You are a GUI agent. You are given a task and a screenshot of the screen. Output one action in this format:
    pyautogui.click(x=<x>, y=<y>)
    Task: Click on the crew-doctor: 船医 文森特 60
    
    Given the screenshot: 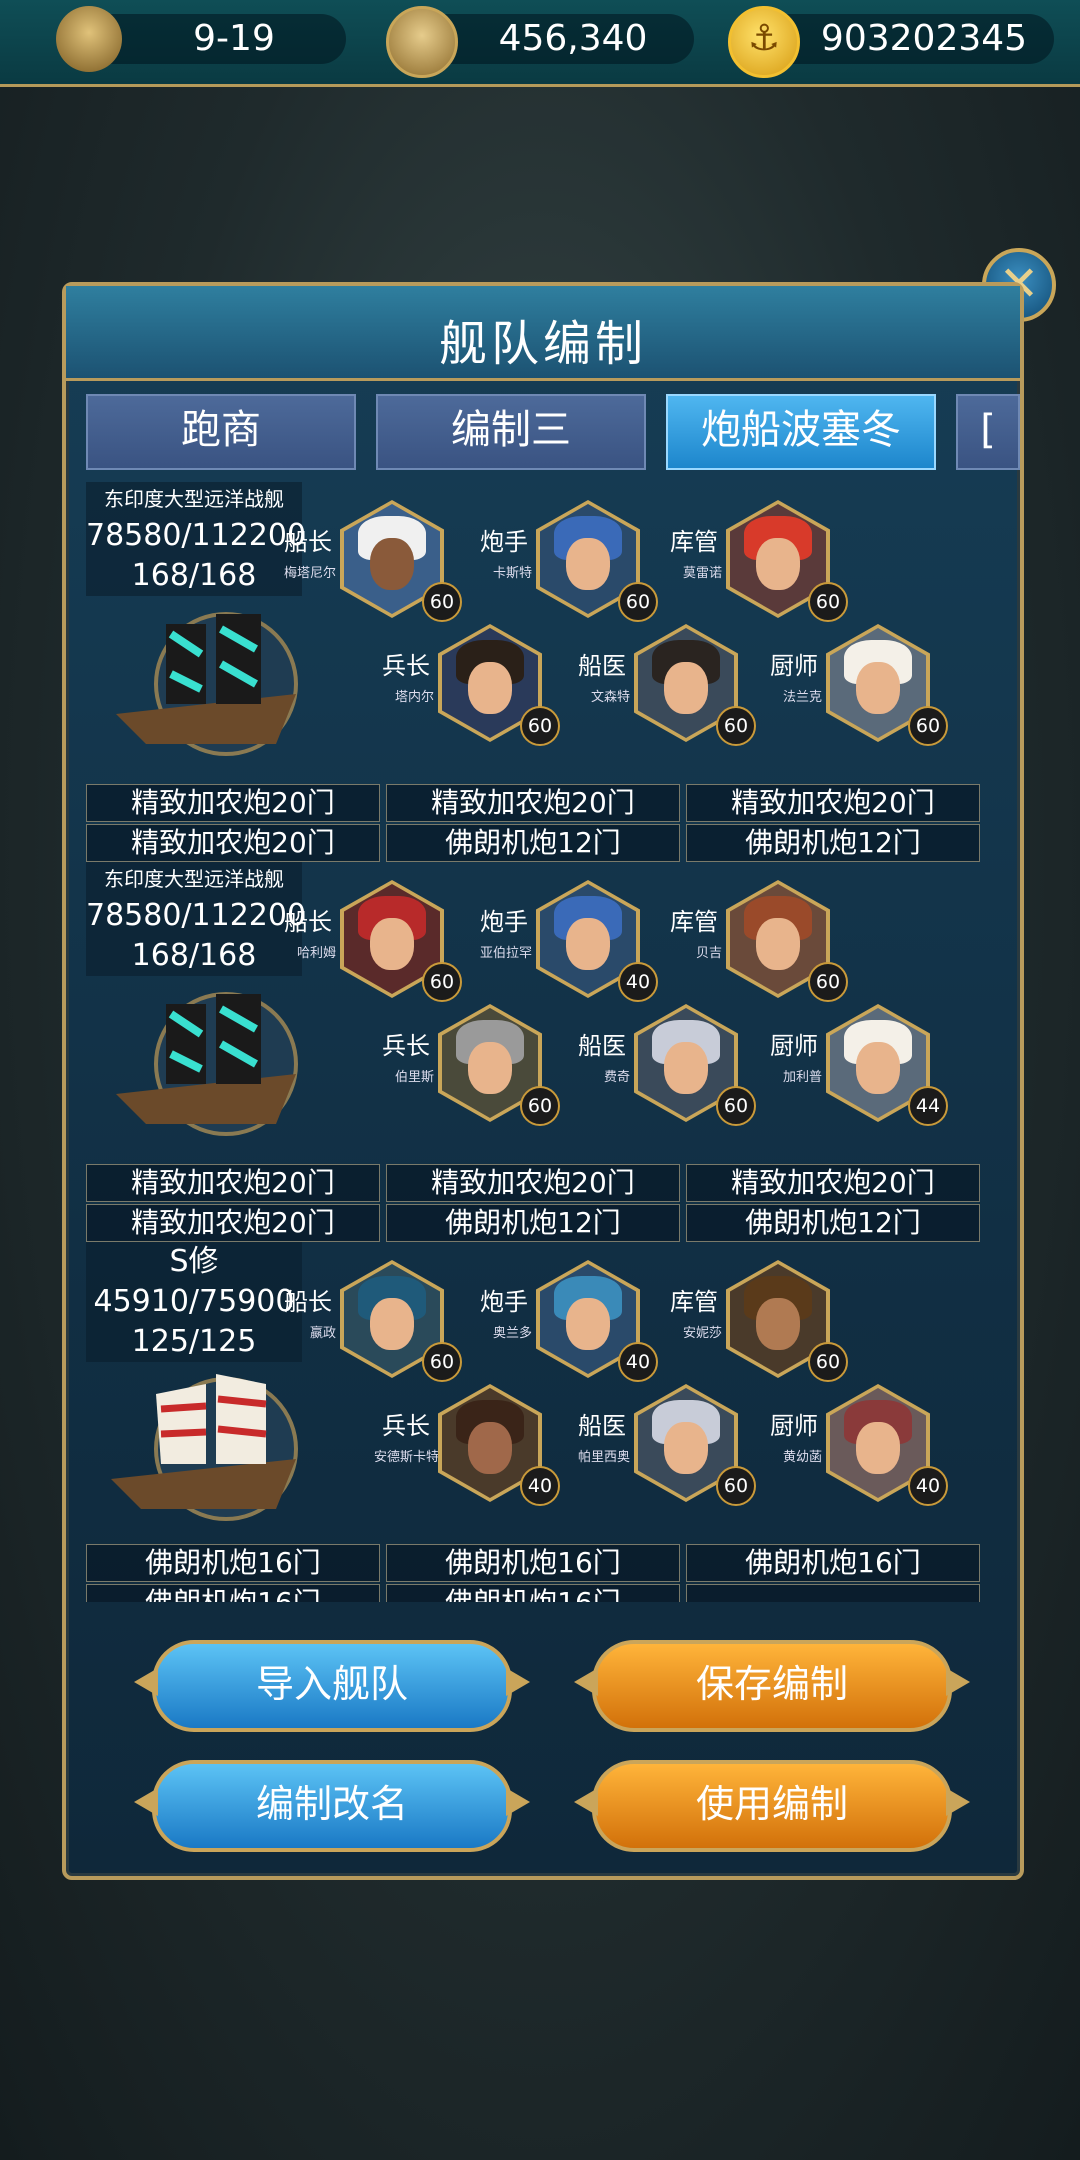 What is the action you would take?
    pyautogui.click(x=671, y=689)
    